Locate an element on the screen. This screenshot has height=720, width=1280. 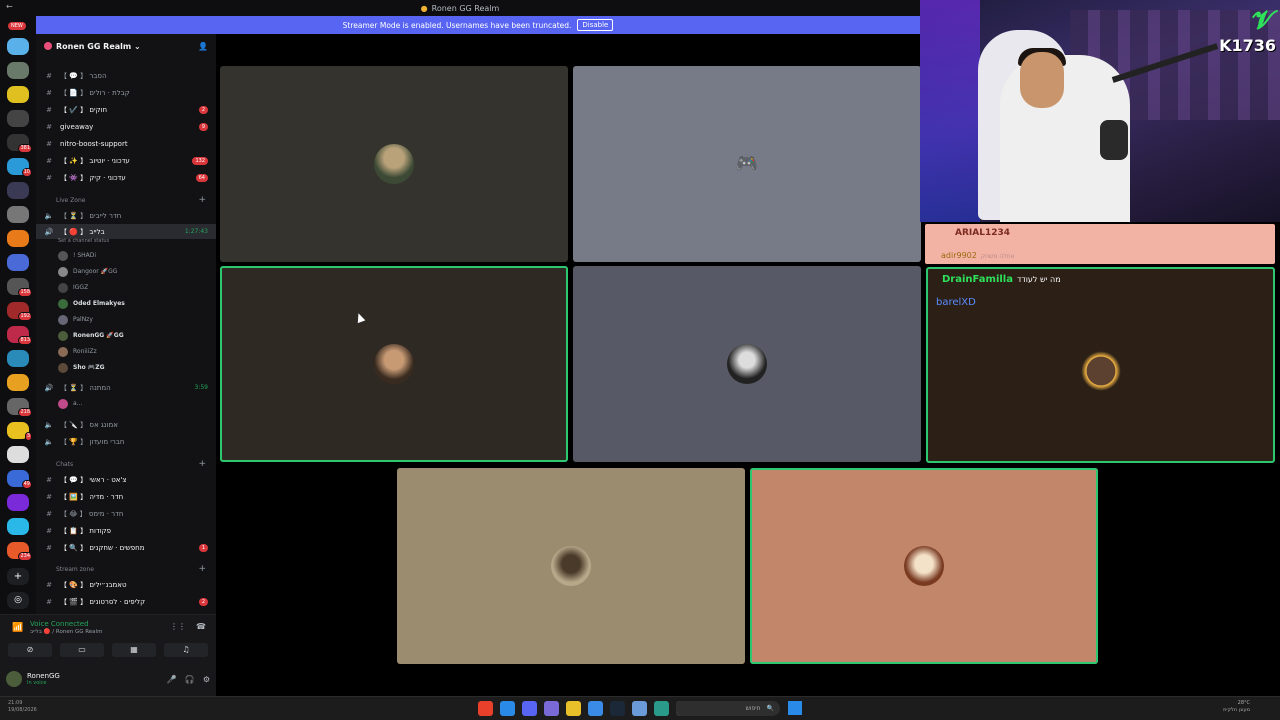
server-icon: 218 is located at coordinates (19, 407).